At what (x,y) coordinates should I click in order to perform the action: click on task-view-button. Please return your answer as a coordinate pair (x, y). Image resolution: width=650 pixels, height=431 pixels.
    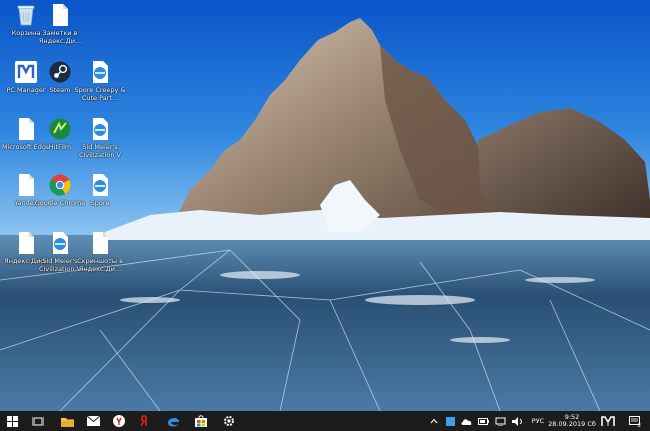
    Looking at the image, I should click on (38, 421).